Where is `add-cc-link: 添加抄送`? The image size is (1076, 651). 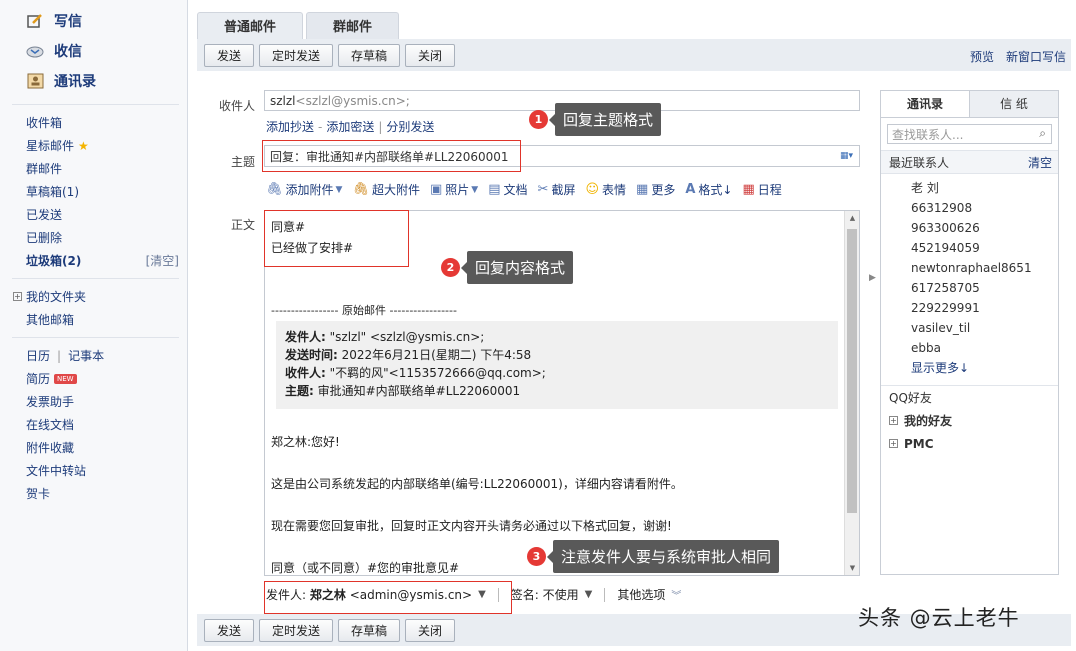
add-cc-link: 添加抄送 is located at coordinates (290, 126).